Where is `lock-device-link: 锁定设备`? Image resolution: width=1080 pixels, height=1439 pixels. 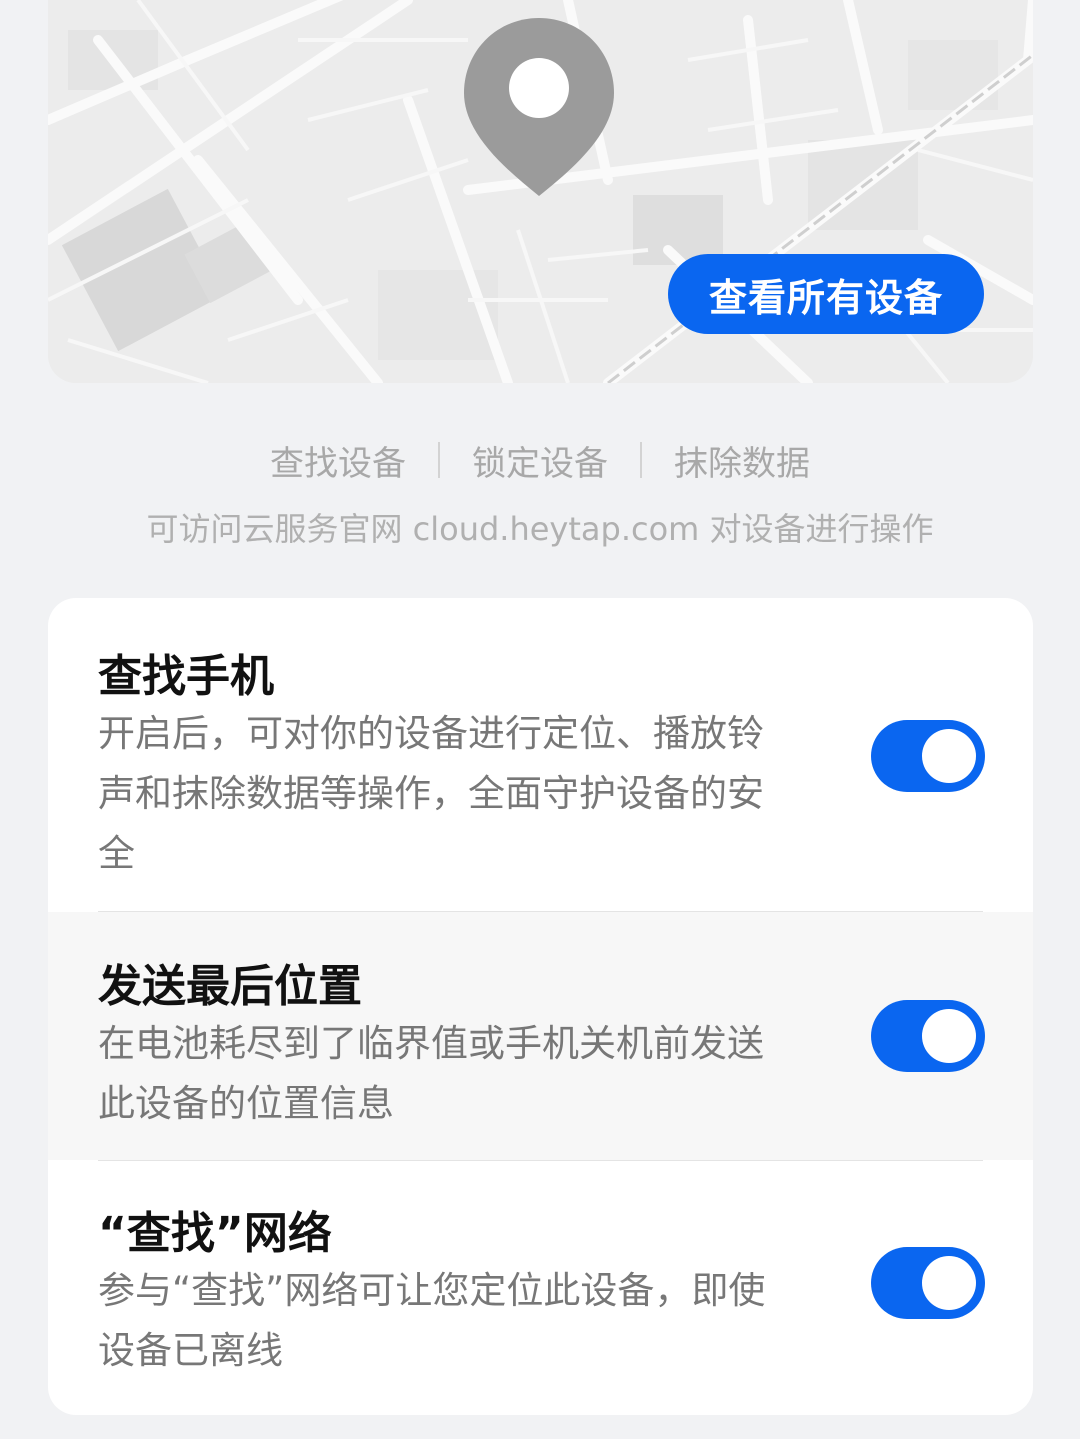 lock-device-link: 锁定设备 is located at coordinates (540, 460).